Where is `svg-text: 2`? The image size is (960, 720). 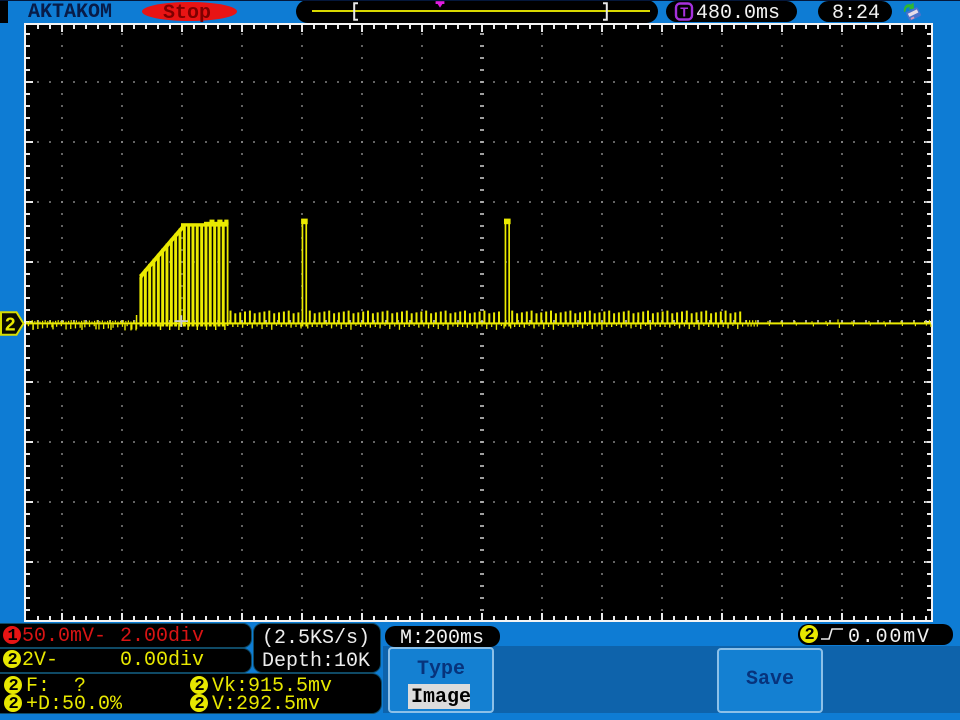 svg-text: 2 is located at coordinates (10, 326).